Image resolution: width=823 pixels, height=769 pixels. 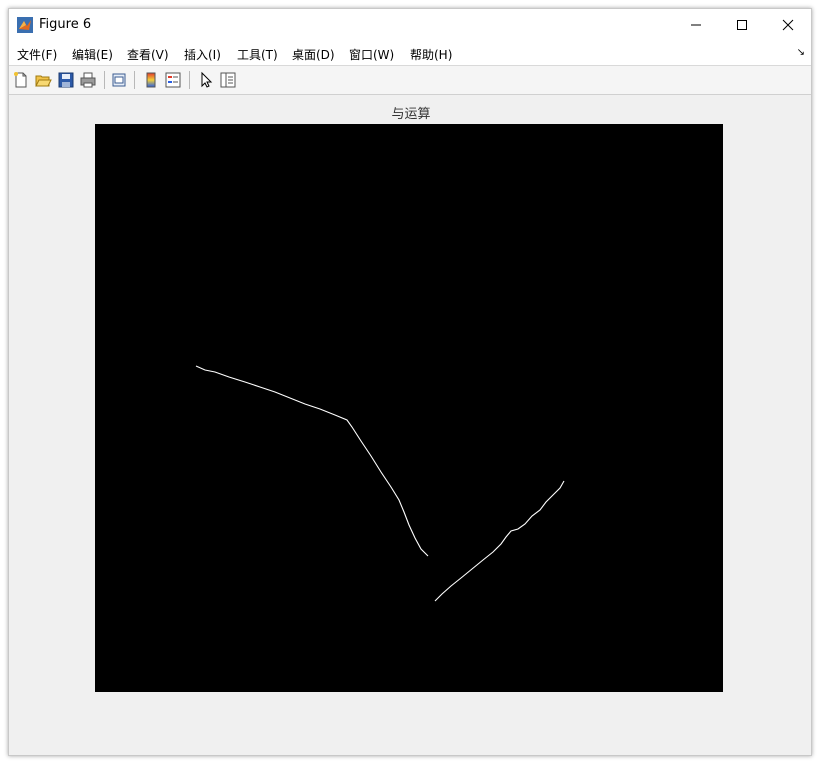 I want to click on minimize-icon, so click(x=696, y=25).